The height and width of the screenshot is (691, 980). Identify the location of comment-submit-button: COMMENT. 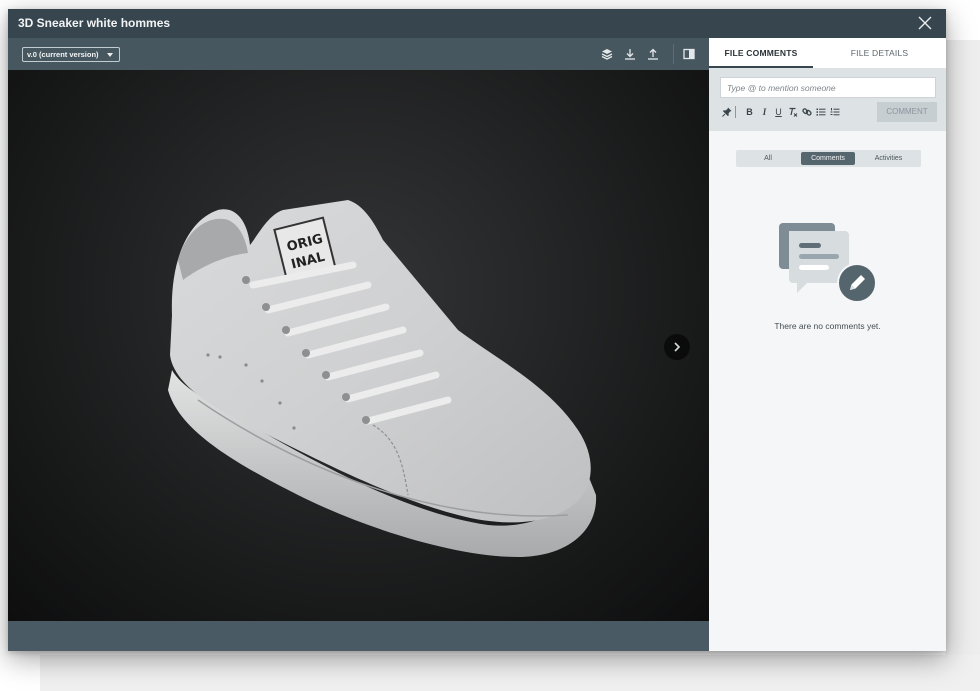
(907, 112).